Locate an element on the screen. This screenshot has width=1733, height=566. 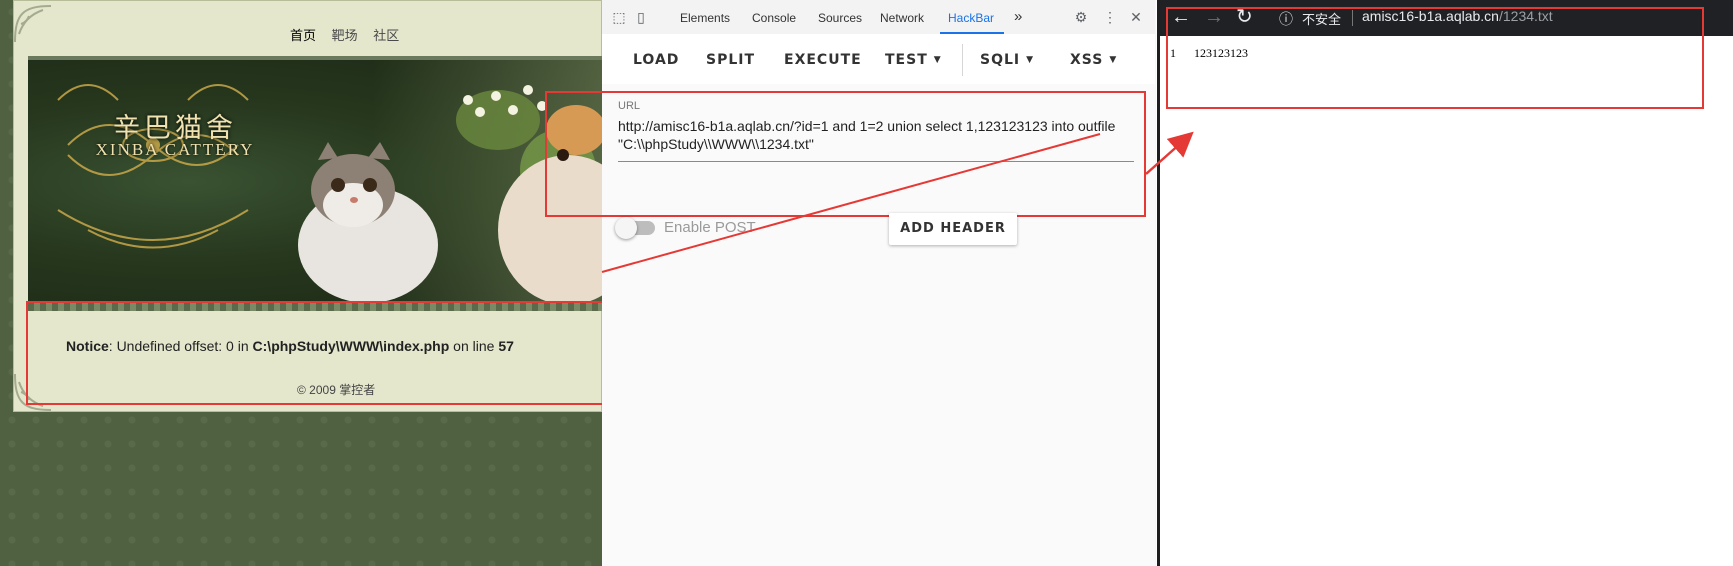
test-label: TEST is located at coordinates (906, 60).